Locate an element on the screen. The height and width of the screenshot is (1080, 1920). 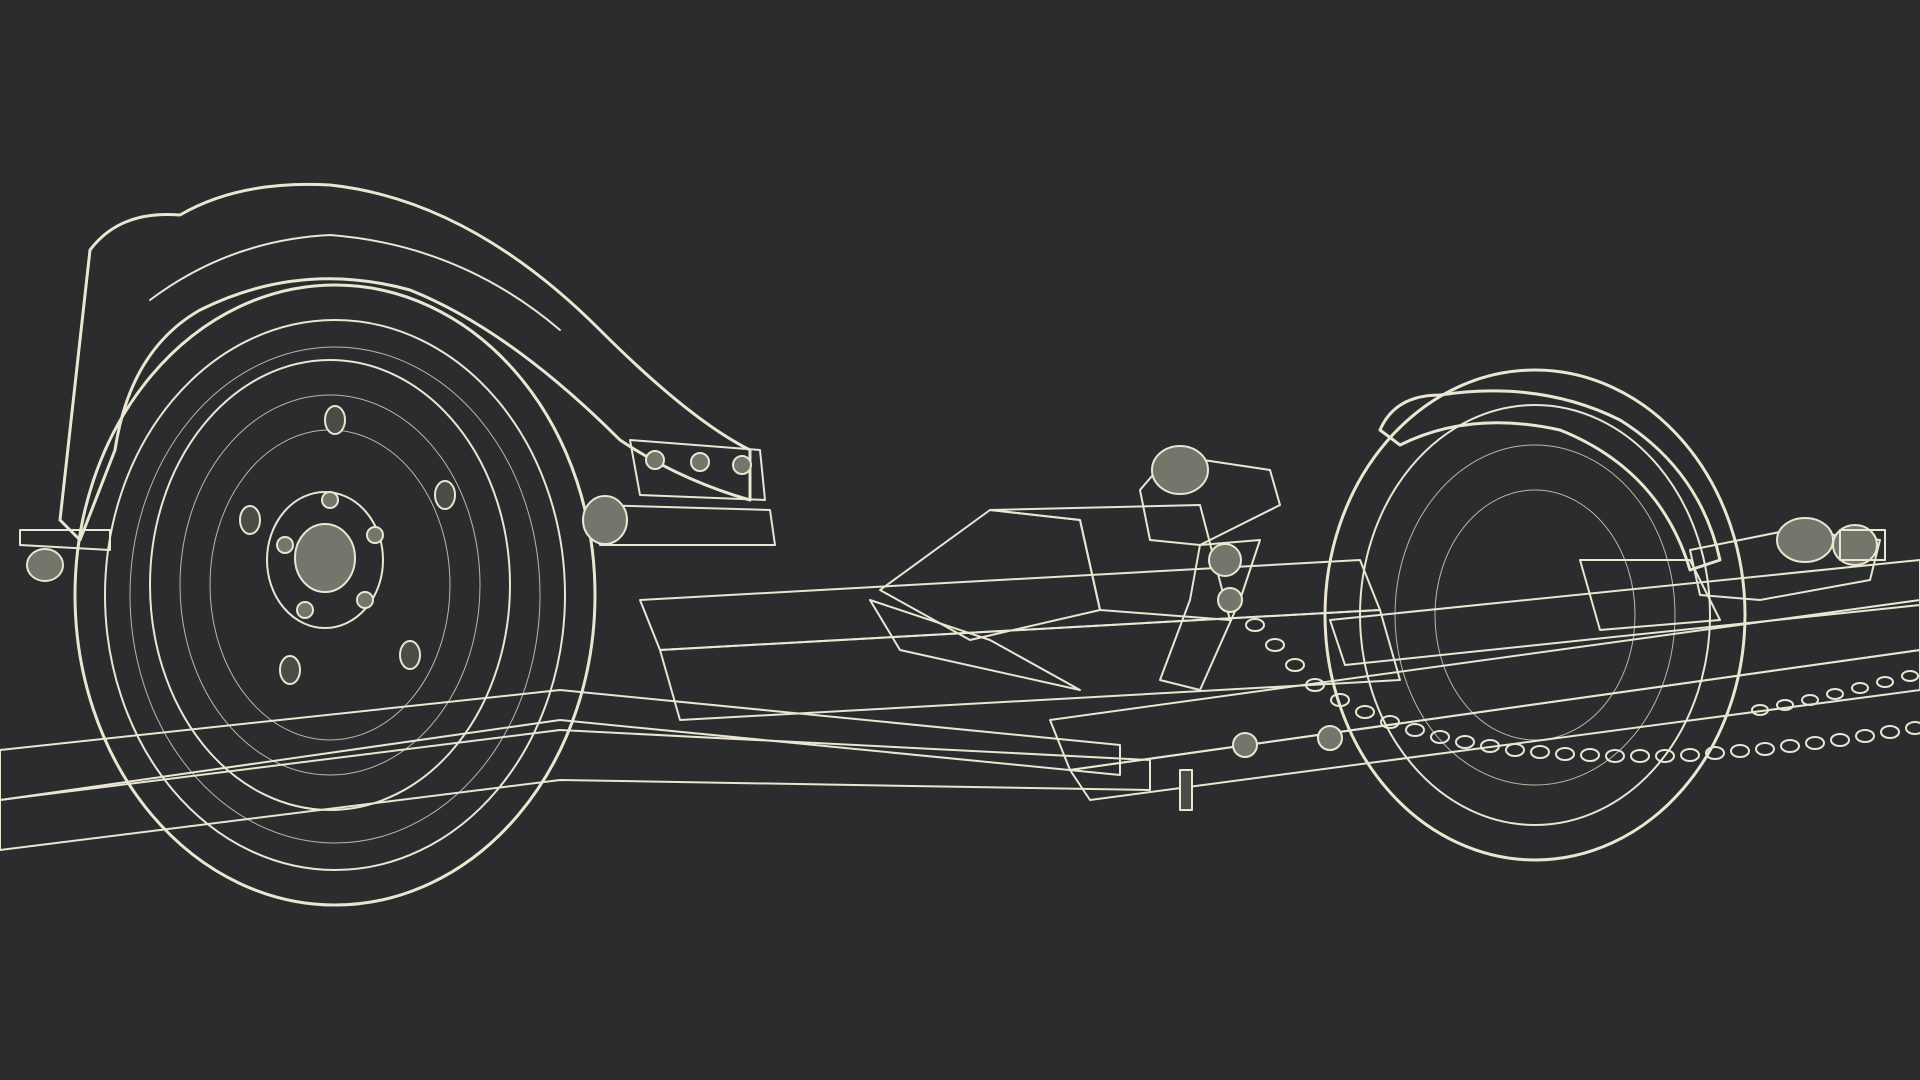
pivot-mount is located at coordinates (1210, 568).